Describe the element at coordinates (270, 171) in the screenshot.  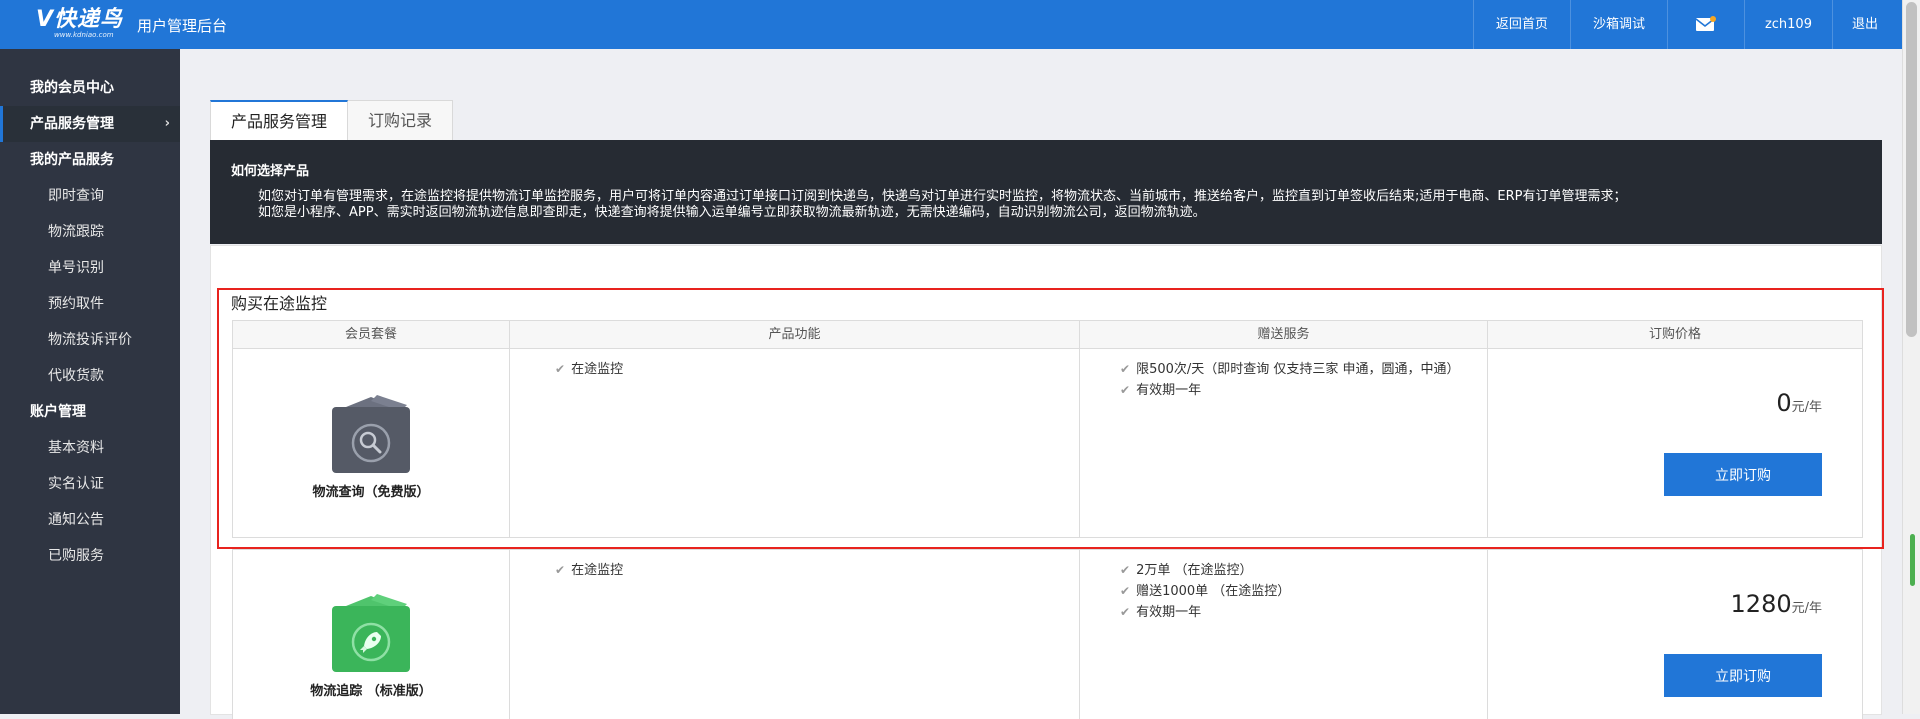
I see `info-title: 如何选择产品` at that location.